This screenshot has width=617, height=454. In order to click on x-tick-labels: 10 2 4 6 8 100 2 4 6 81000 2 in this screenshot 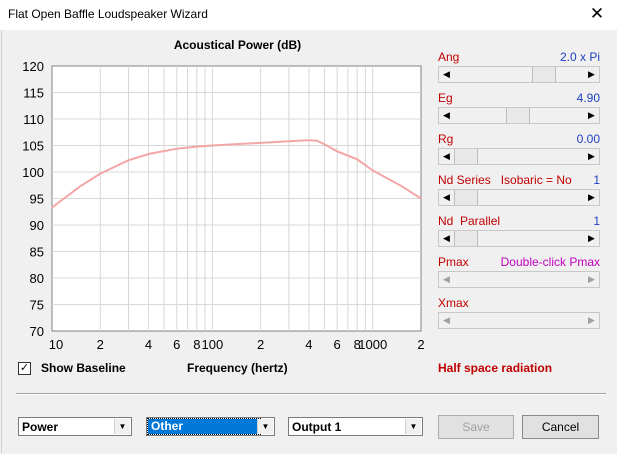, I will do `click(237, 344)`.